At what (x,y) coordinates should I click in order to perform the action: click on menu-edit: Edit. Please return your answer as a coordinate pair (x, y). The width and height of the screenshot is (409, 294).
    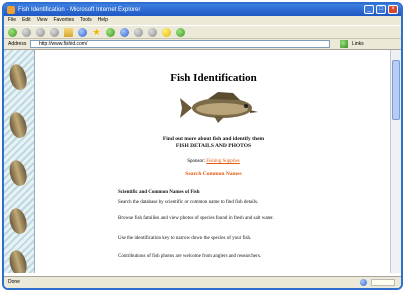
    Looking at the image, I should click on (26, 20).